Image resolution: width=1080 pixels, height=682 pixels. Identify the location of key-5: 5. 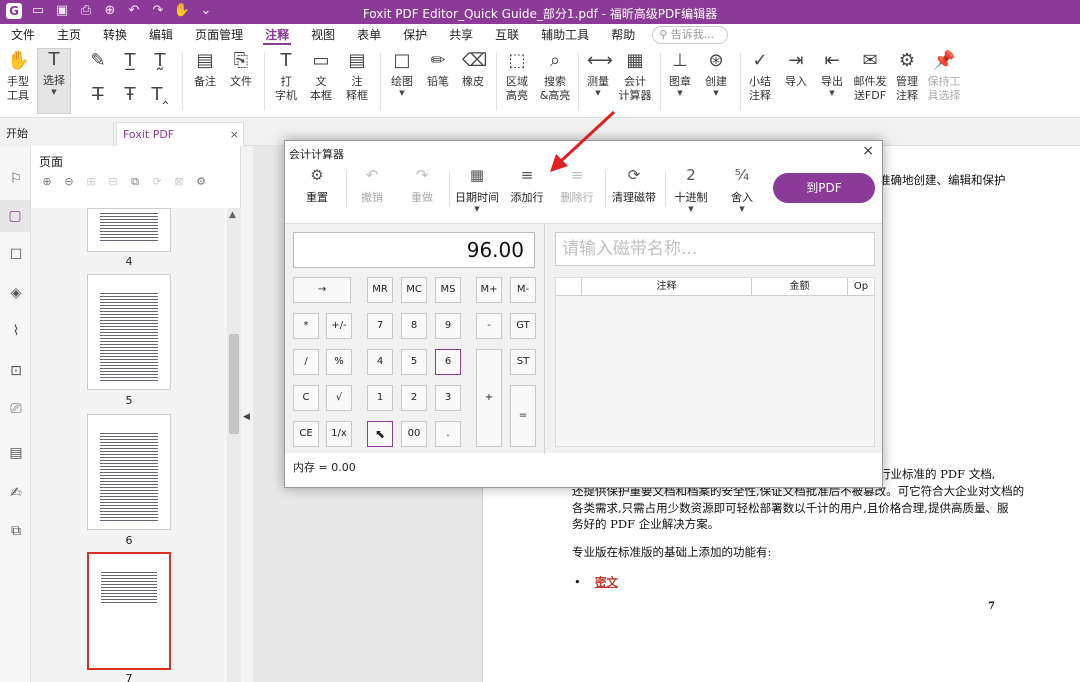
(414, 362).